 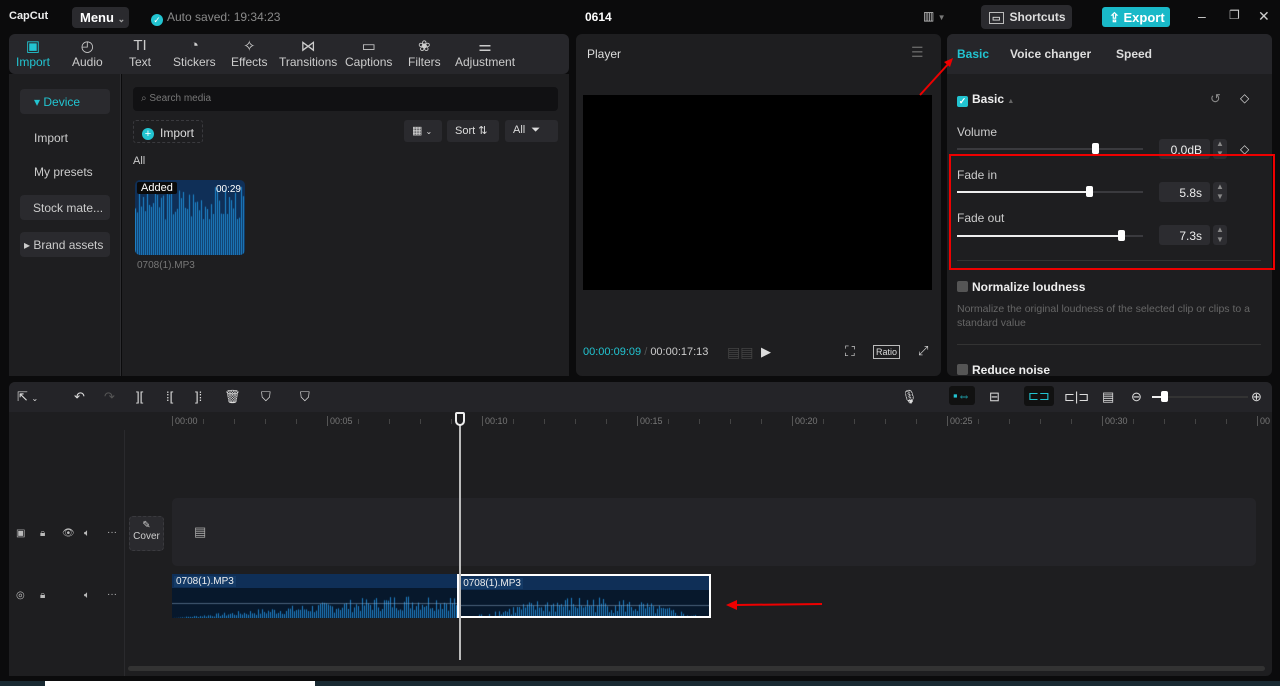 What do you see at coordinates (650, 421) in the screenshot?
I see `ruler-label: 00:15` at bounding box center [650, 421].